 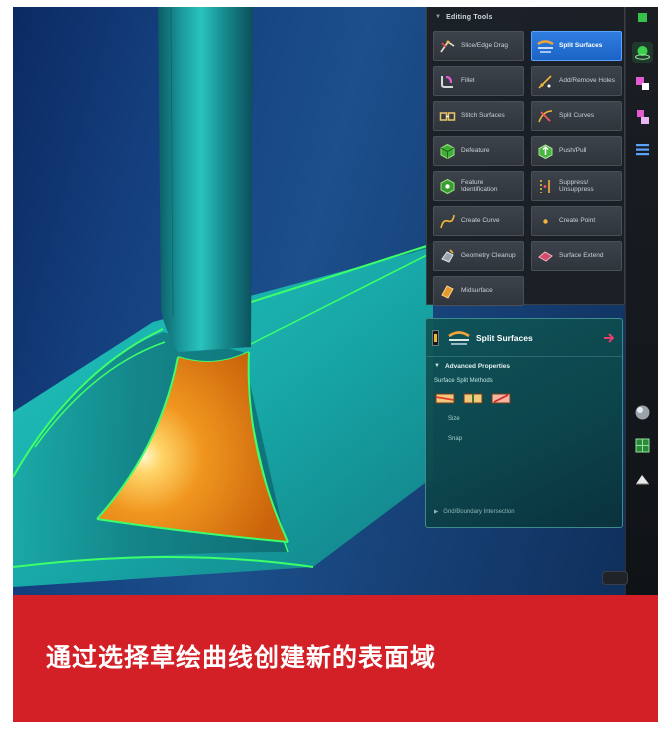 What do you see at coordinates (469, 17) in the screenshot?
I see `editing-tools-title: Editing Tools` at bounding box center [469, 17].